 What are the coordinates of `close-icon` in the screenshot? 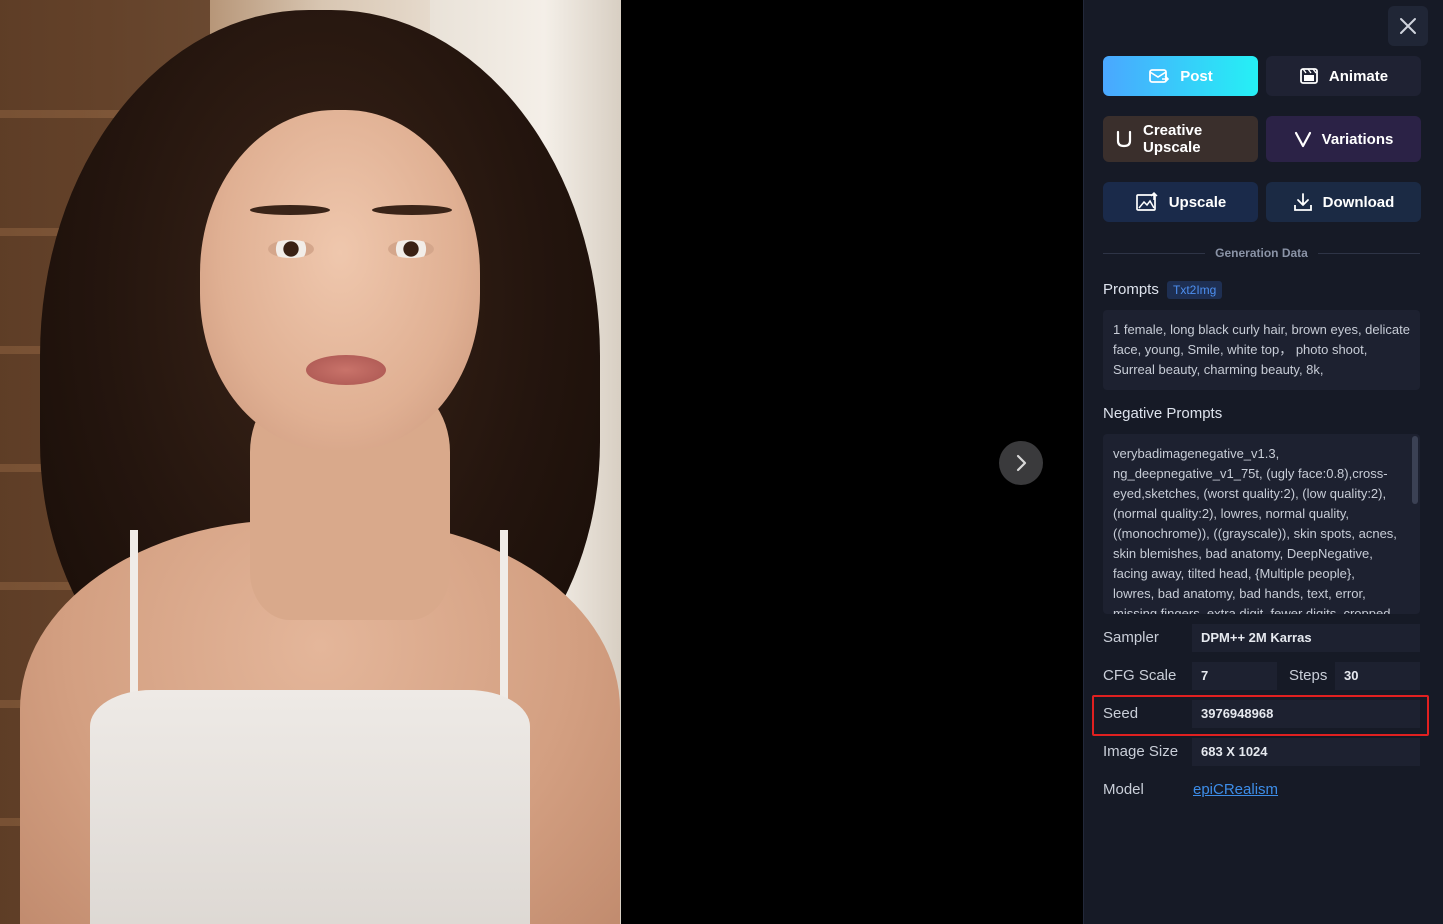 It's located at (1408, 26).